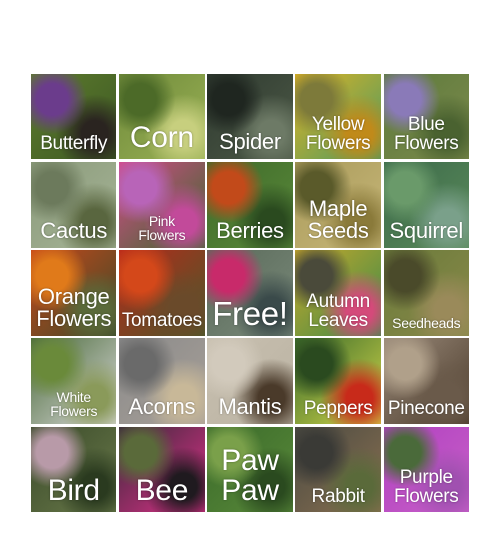 The height and width of the screenshot is (544, 501). Describe the element at coordinates (426, 230) in the screenshot. I see `tile-label: Squirrel` at that location.